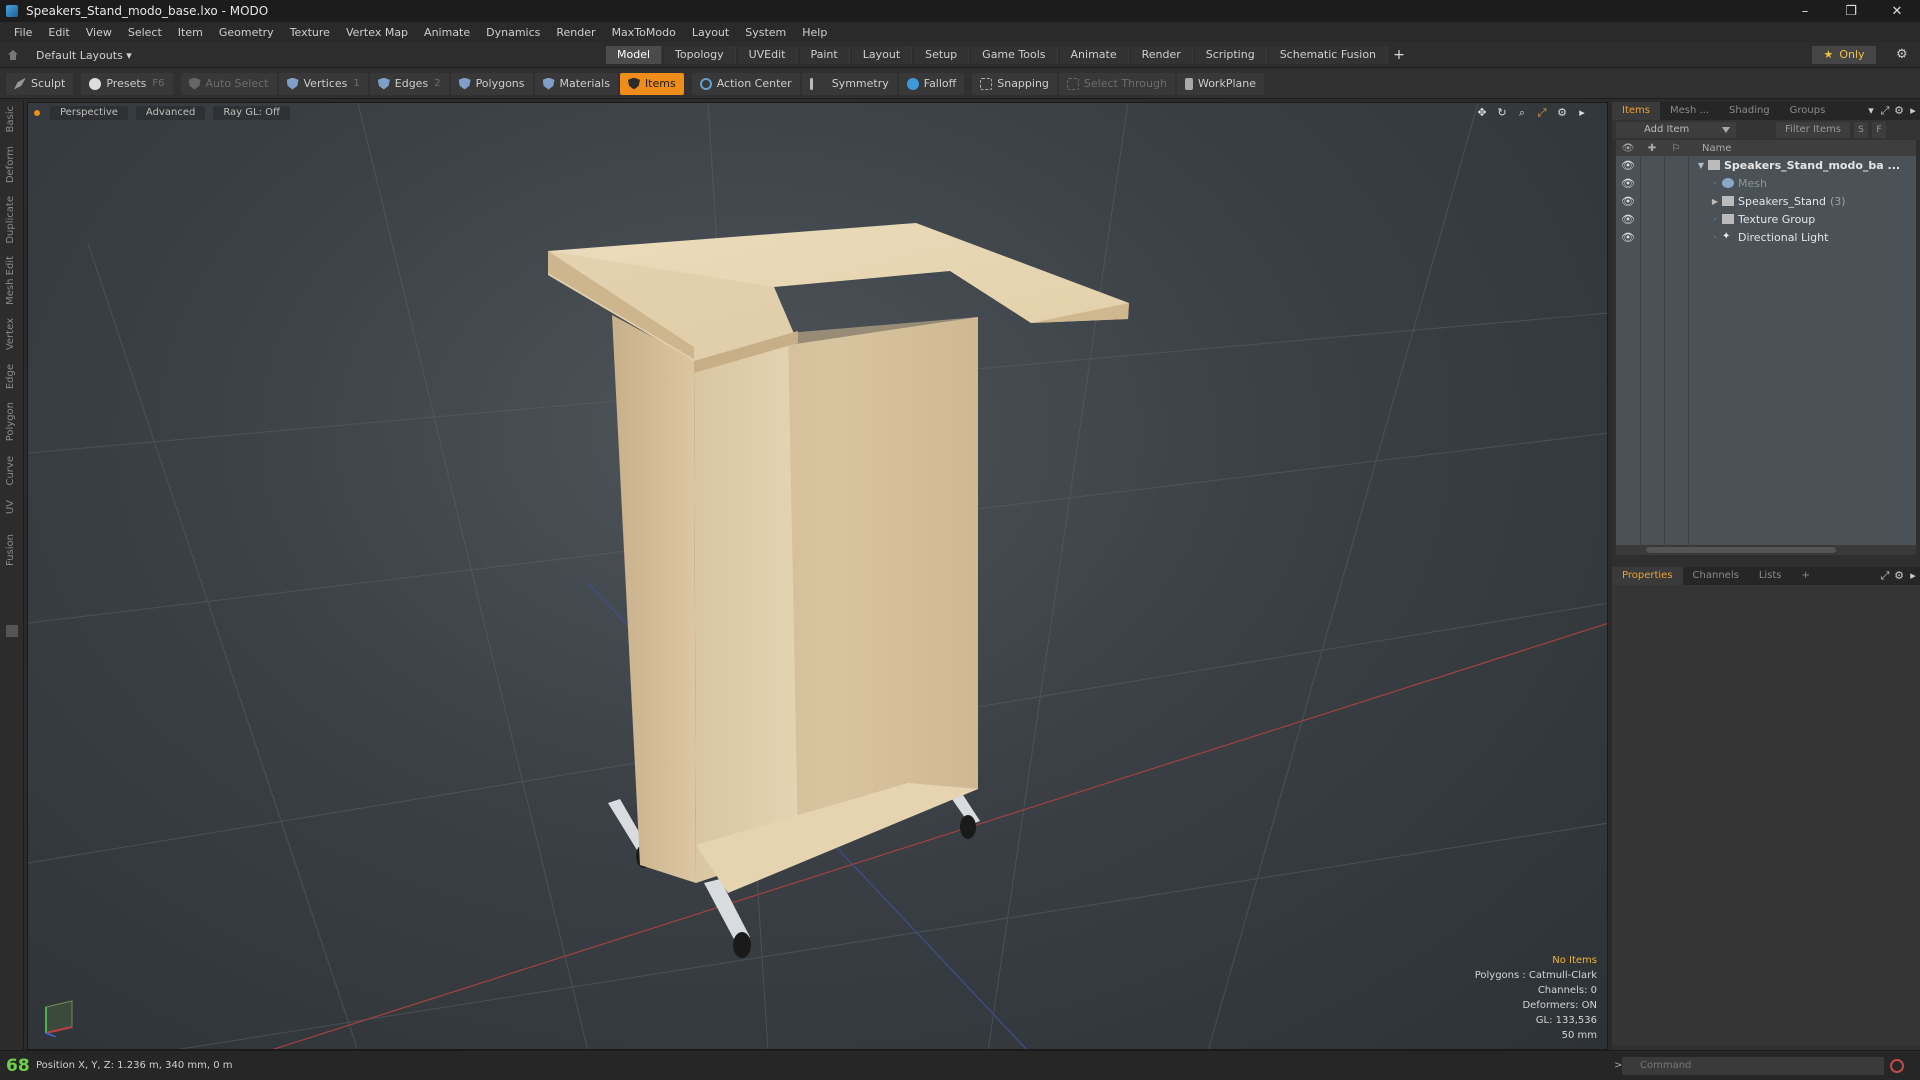  Describe the element at coordinates (12, 550) in the screenshot. I see `left-tab-fusion: Fusion` at that location.